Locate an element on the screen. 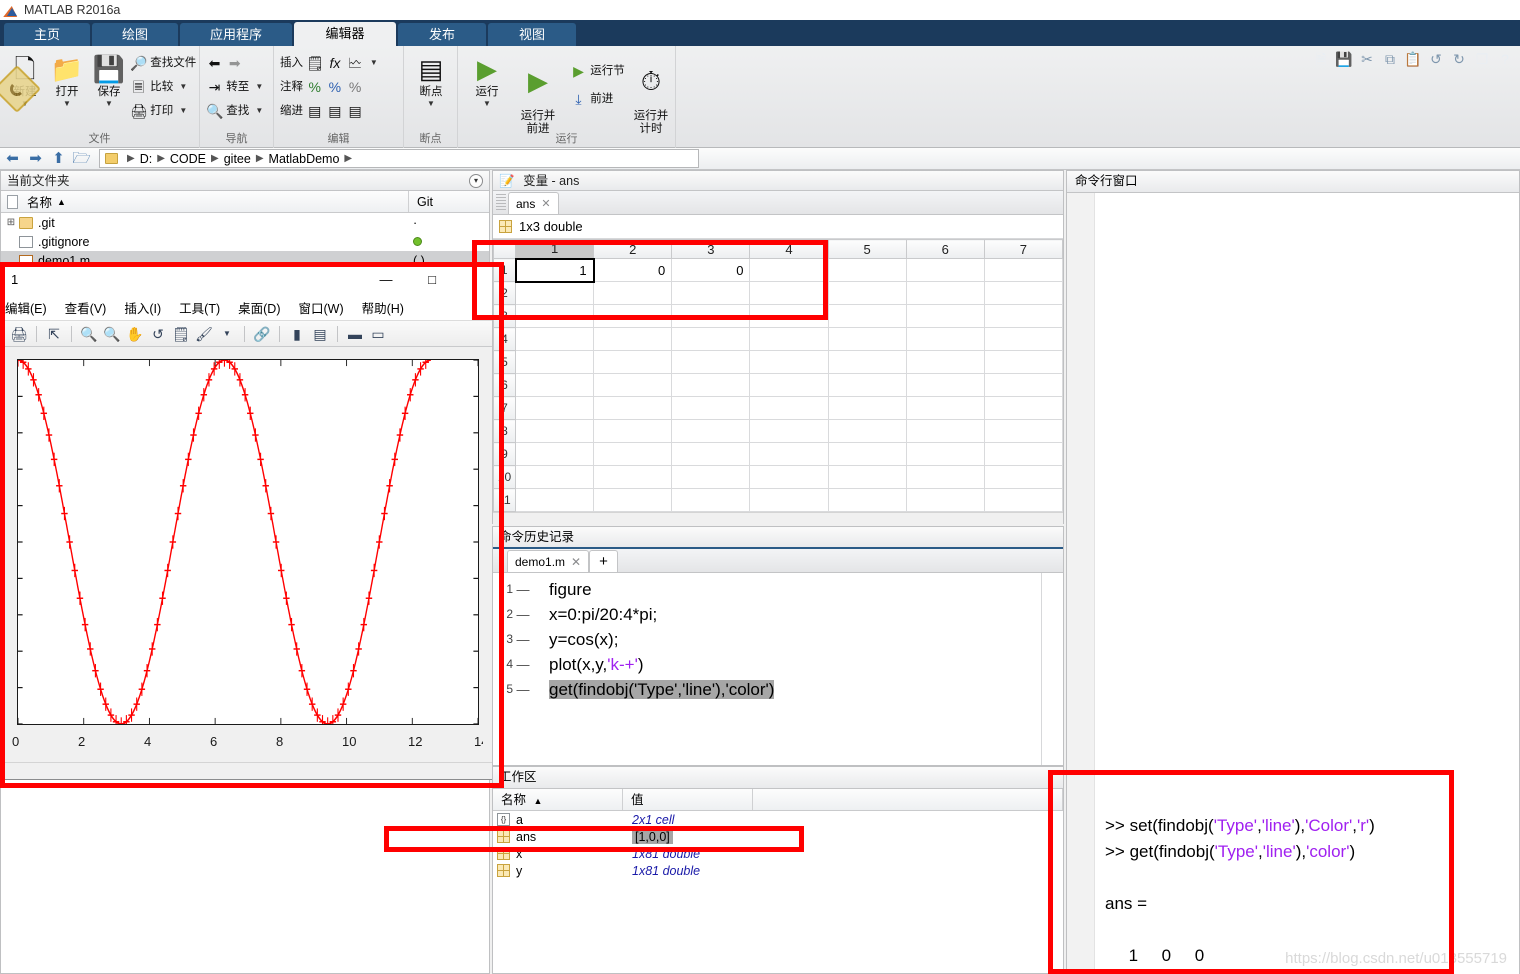 The width and height of the screenshot is (1520, 974). insert-button: 插入 🗒 fx 🗠 ▼ is located at coordinates (329, 63).